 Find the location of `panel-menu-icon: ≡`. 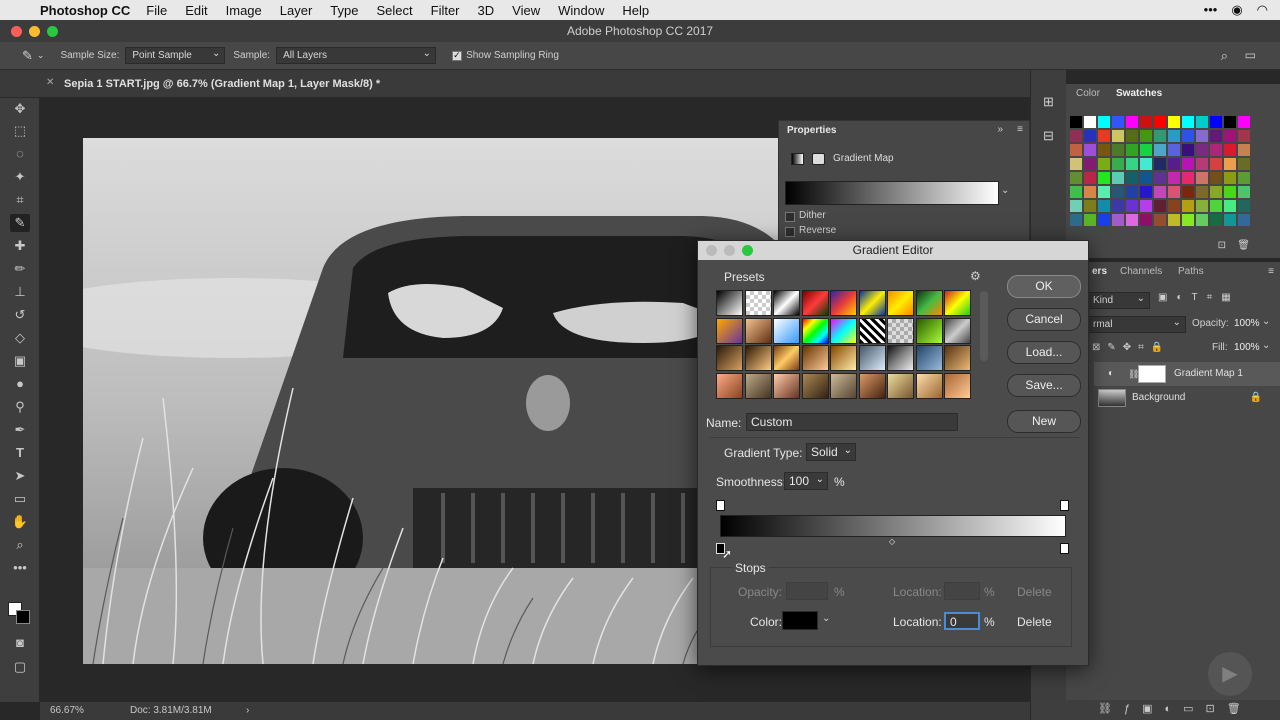

panel-menu-icon: ≡ is located at coordinates (1271, 271).